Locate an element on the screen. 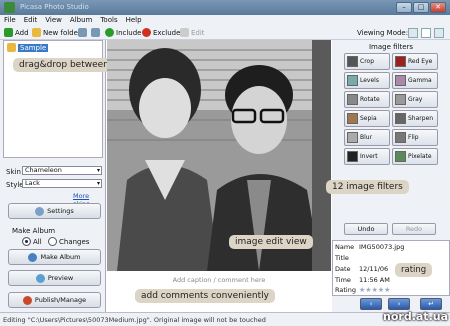 This screenshot has height=326, width=450. radio-changes: Changes is located at coordinates (68, 241).